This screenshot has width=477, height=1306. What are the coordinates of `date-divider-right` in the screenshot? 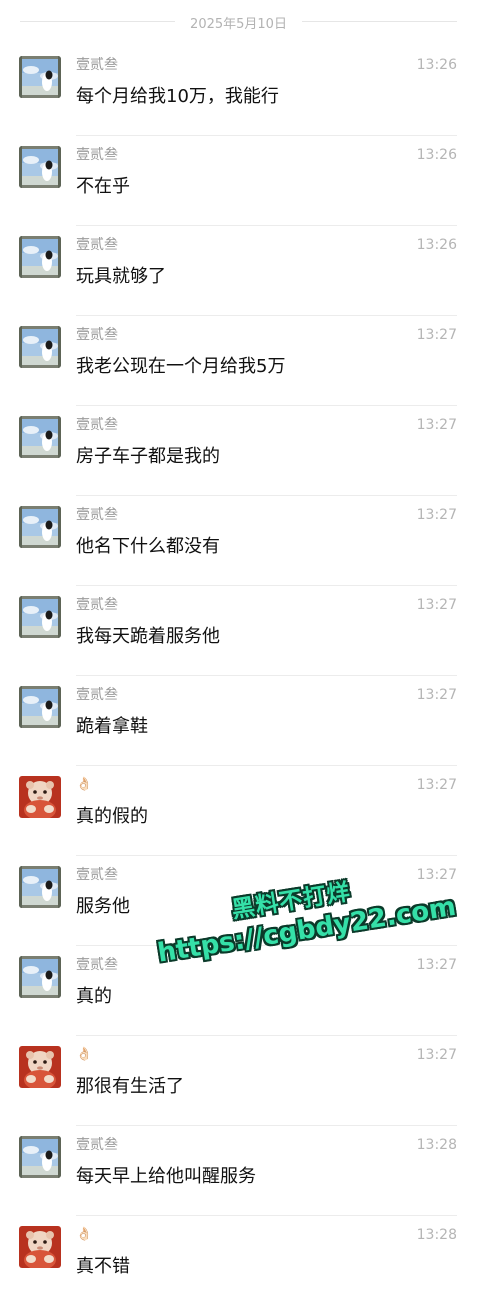 It's located at (379, 21).